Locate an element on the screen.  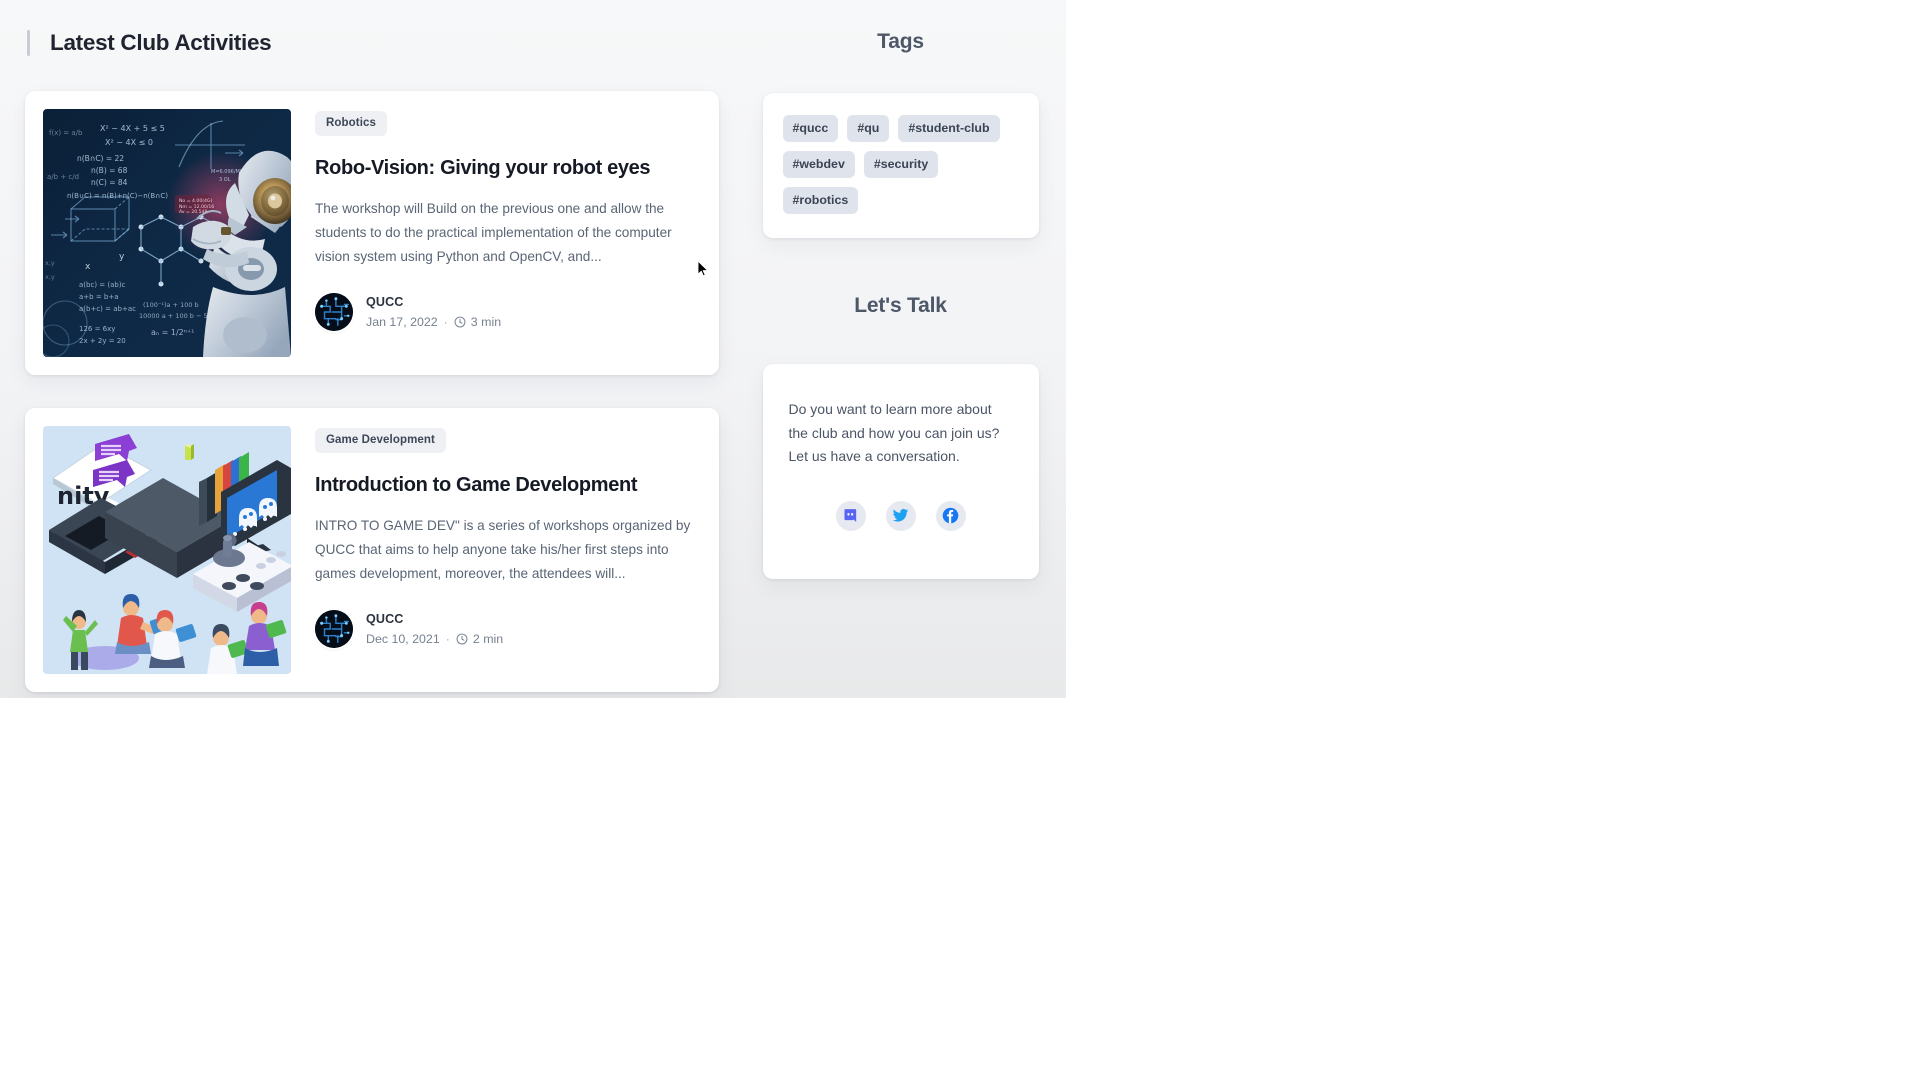
article-category-badge: Robotics is located at coordinates (351, 123).